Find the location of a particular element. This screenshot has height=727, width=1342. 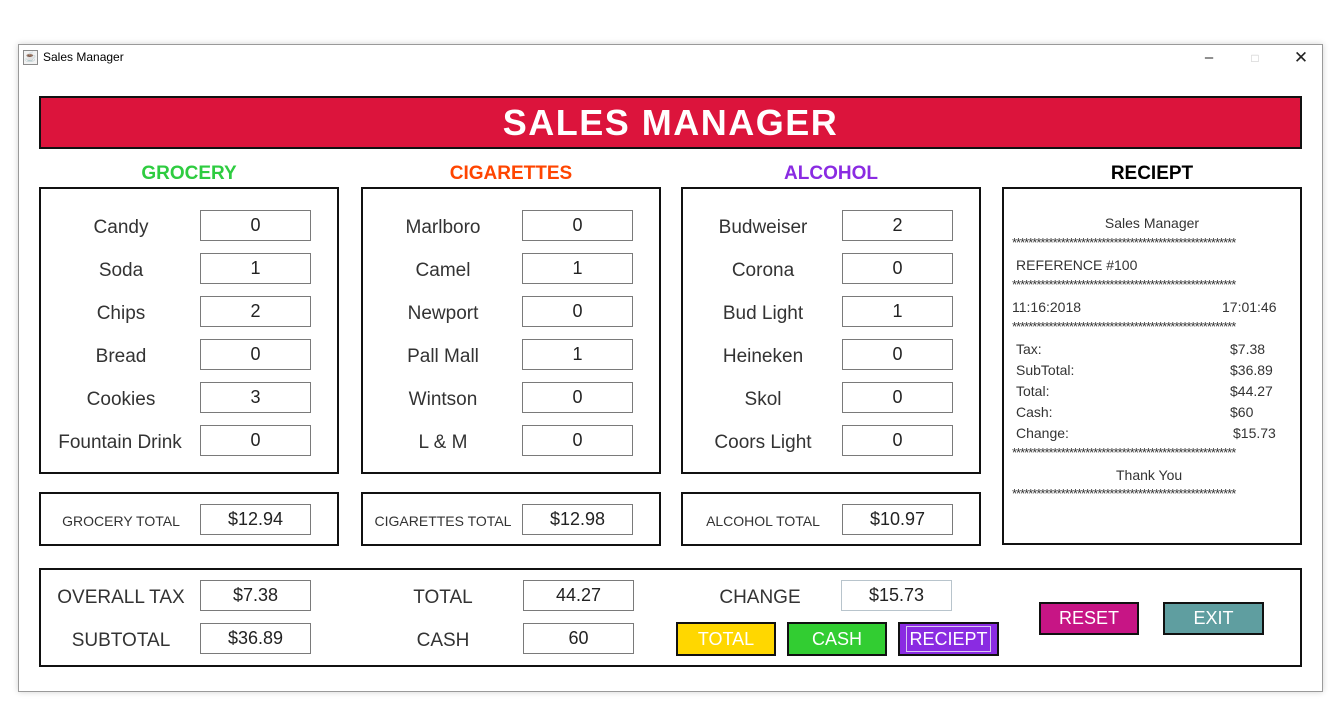

item-label: Soda is located at coordinates (121, 270).